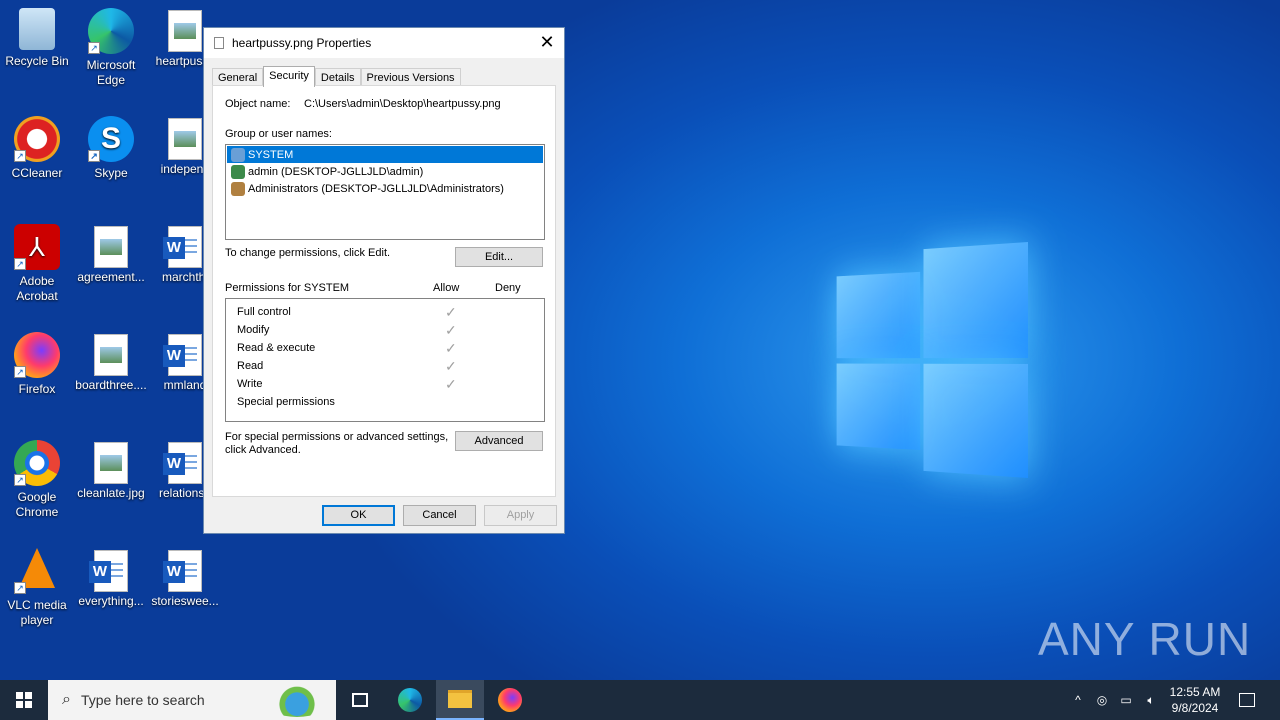  I want to click on volume-icon: 🔈︎, so click(1151, 700).